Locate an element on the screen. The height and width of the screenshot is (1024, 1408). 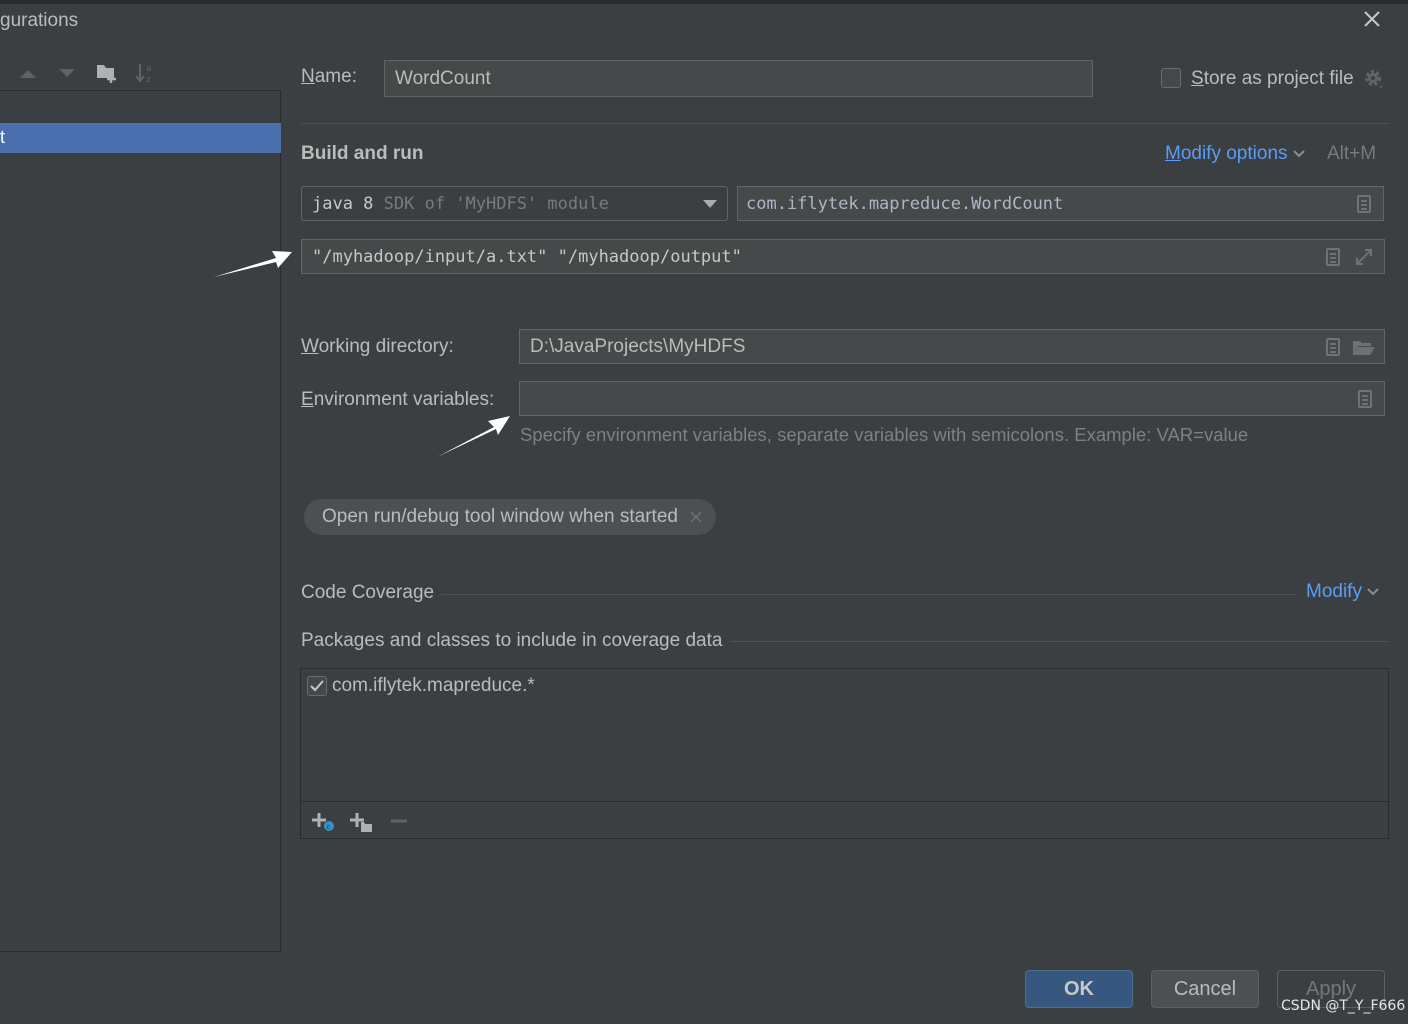
add-package-button is located at coordinates (362, 825).